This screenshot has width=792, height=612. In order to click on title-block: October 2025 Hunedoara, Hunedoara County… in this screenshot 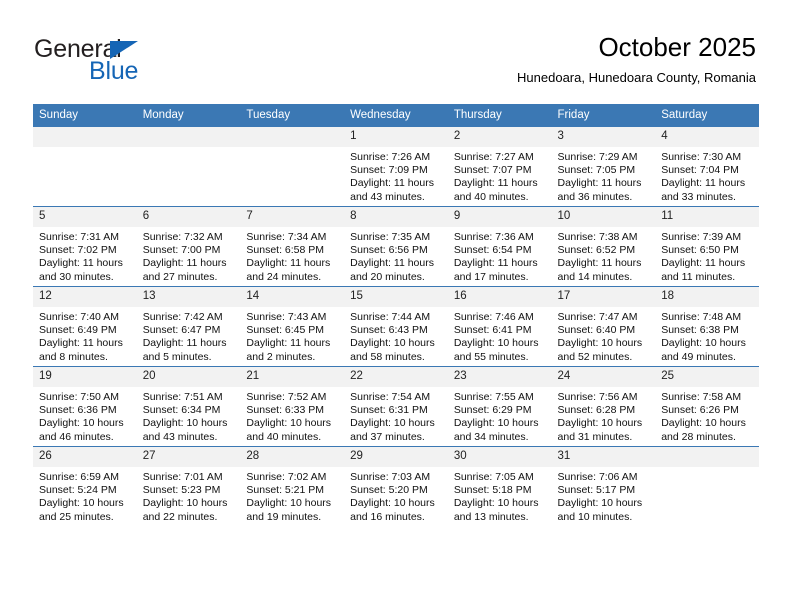, I will do `click(636, 58)`.